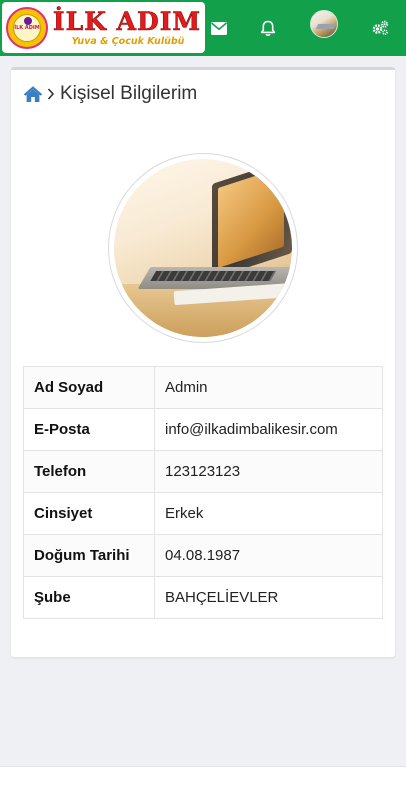 The image size is (406, 800). I want to click on row-label: Telefon, so click(89, 471).